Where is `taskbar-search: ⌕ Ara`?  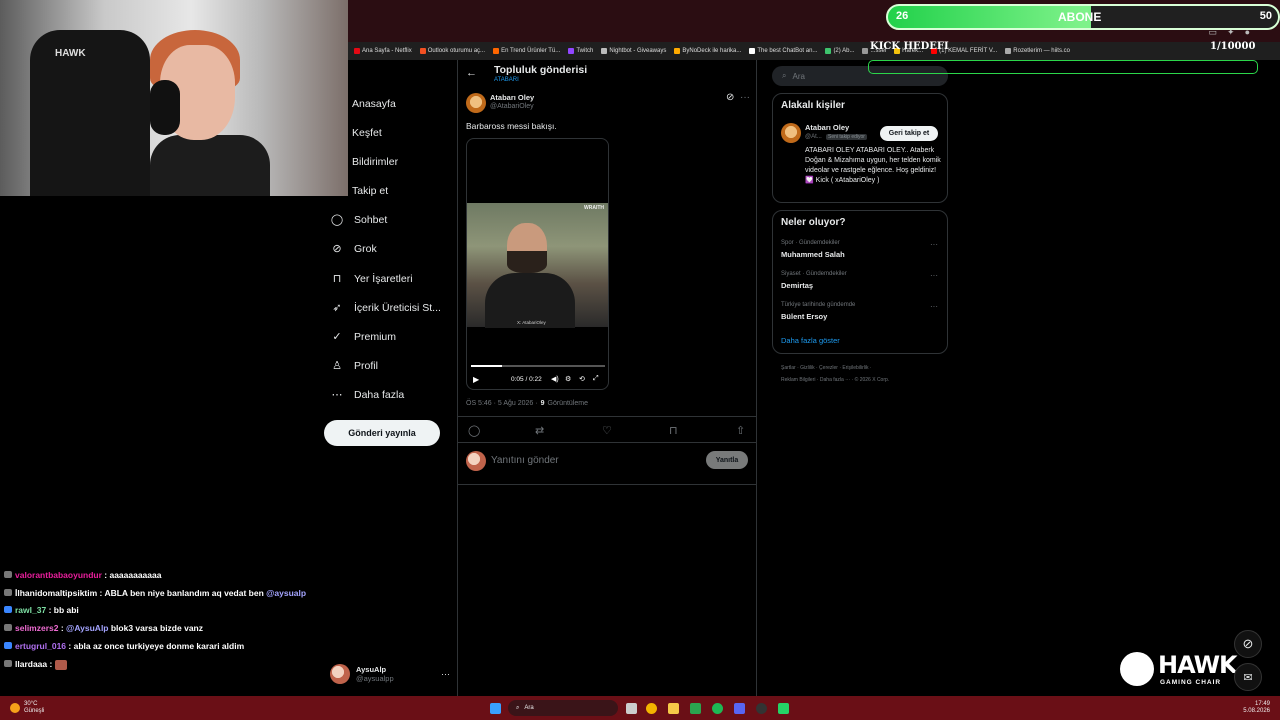 taskbar-search: ⌕ Ara is located at coordinates (563, 708).